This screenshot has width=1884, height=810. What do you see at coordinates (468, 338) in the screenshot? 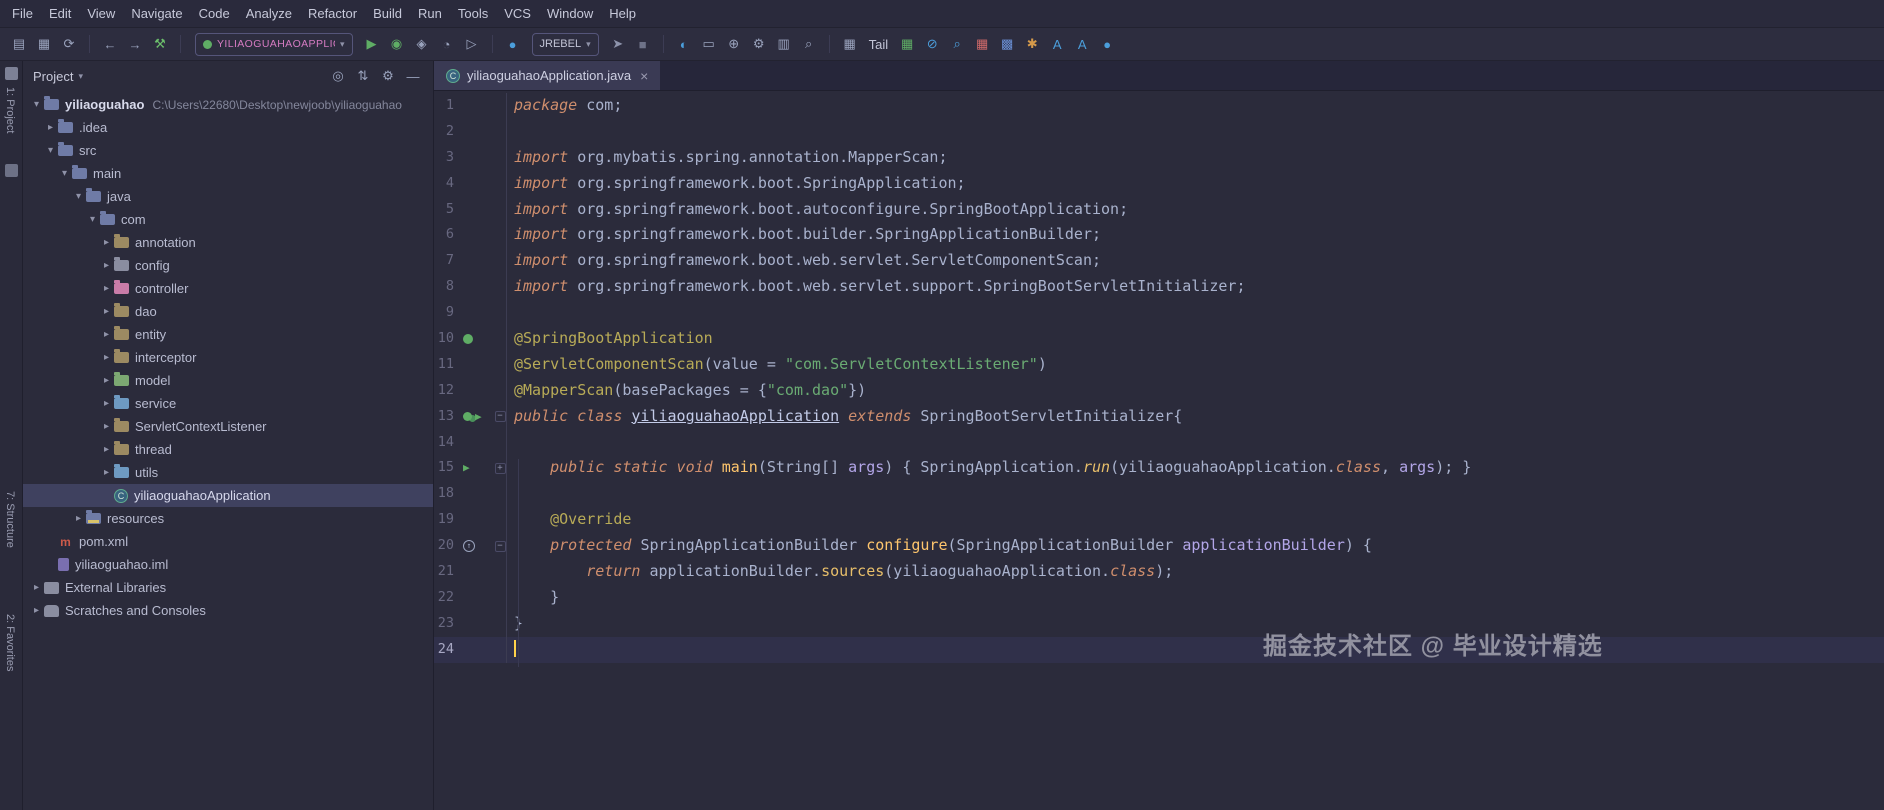
I see `bean-icon` at bounding box center [468, 338].